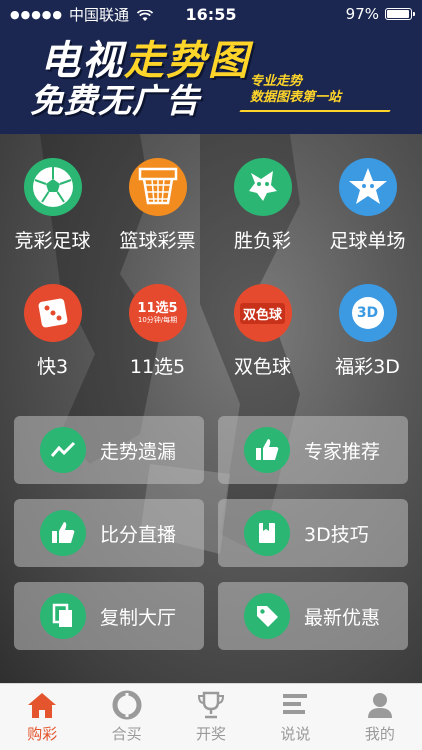  I want to click on banner-tagline: 专业走势 数据图表第一站, so click(296, 89).